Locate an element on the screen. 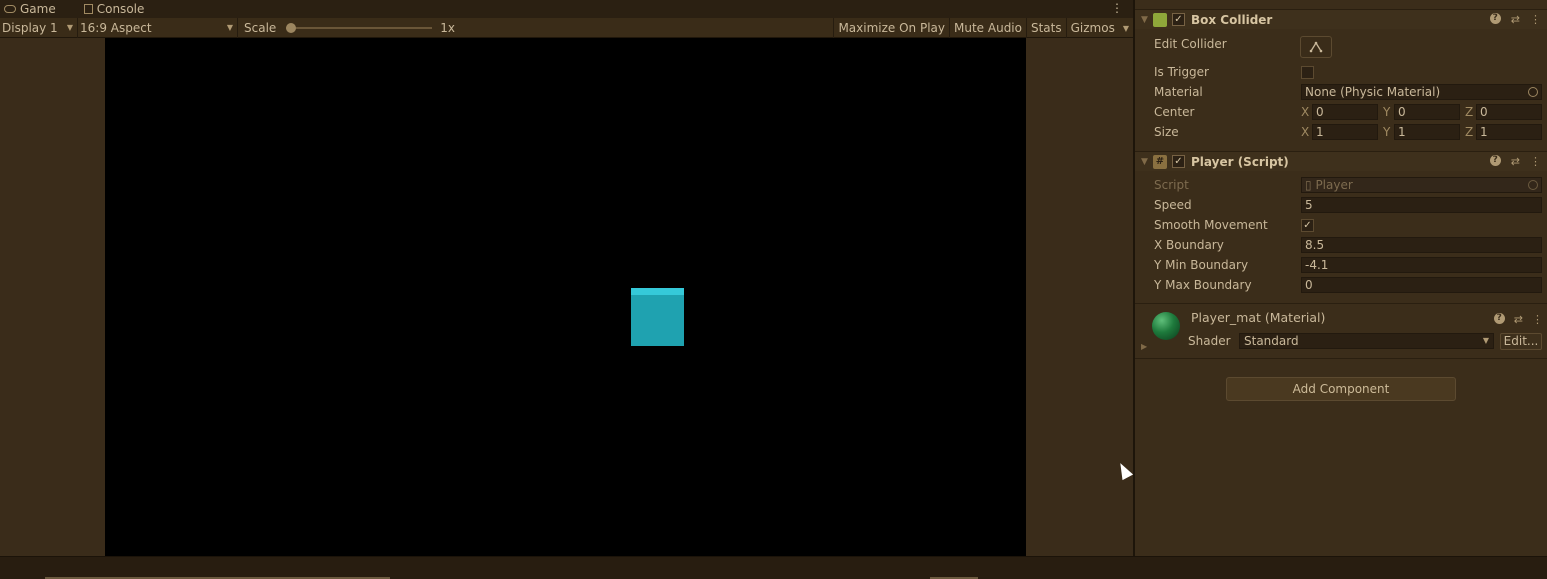 The width and height of the screenshot is (1547, 579). y-max-boundary-field: 0 is located at coordinates (1421, 285).